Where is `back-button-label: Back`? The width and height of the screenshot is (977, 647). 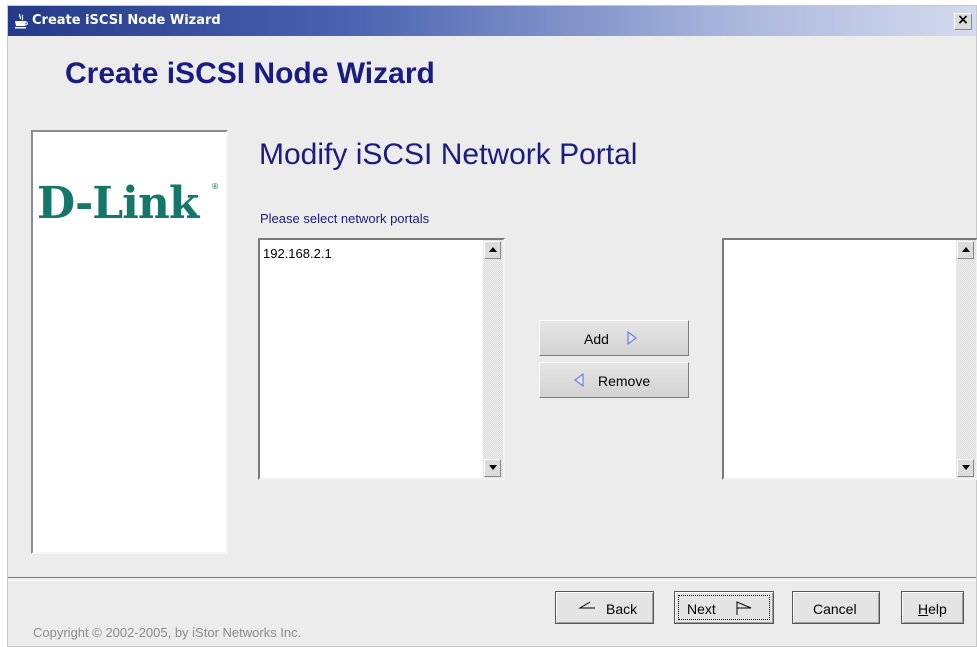 back-button-label: Back is located at coordinates (622, 609).